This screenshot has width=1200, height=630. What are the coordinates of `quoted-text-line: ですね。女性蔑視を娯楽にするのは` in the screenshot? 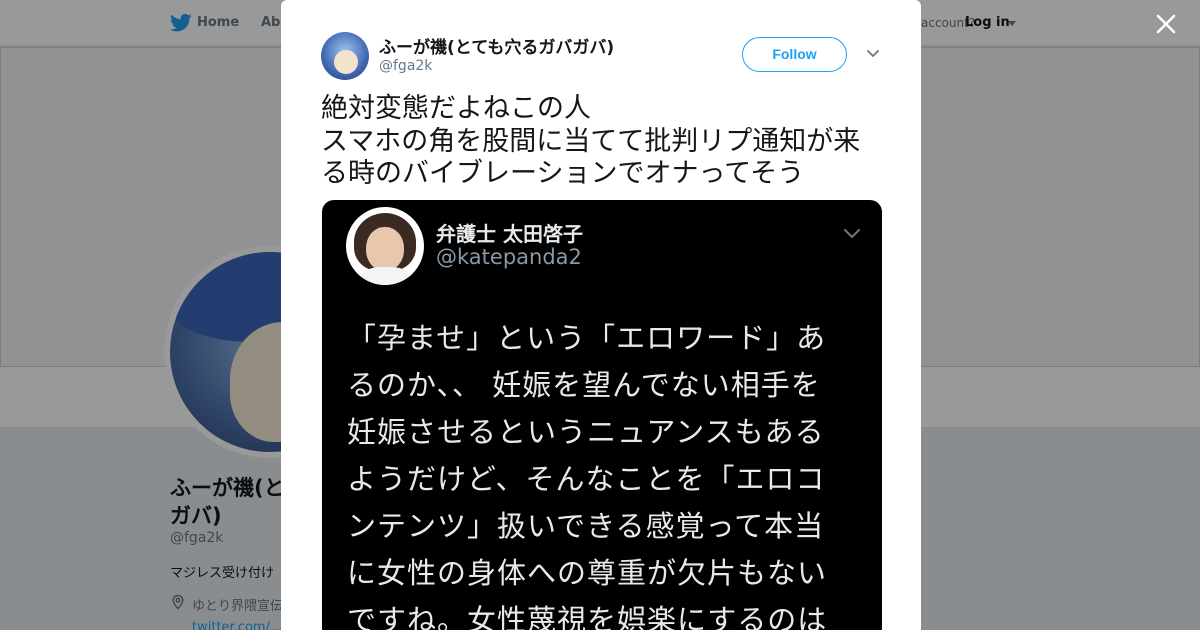 It's located at (587, 616).